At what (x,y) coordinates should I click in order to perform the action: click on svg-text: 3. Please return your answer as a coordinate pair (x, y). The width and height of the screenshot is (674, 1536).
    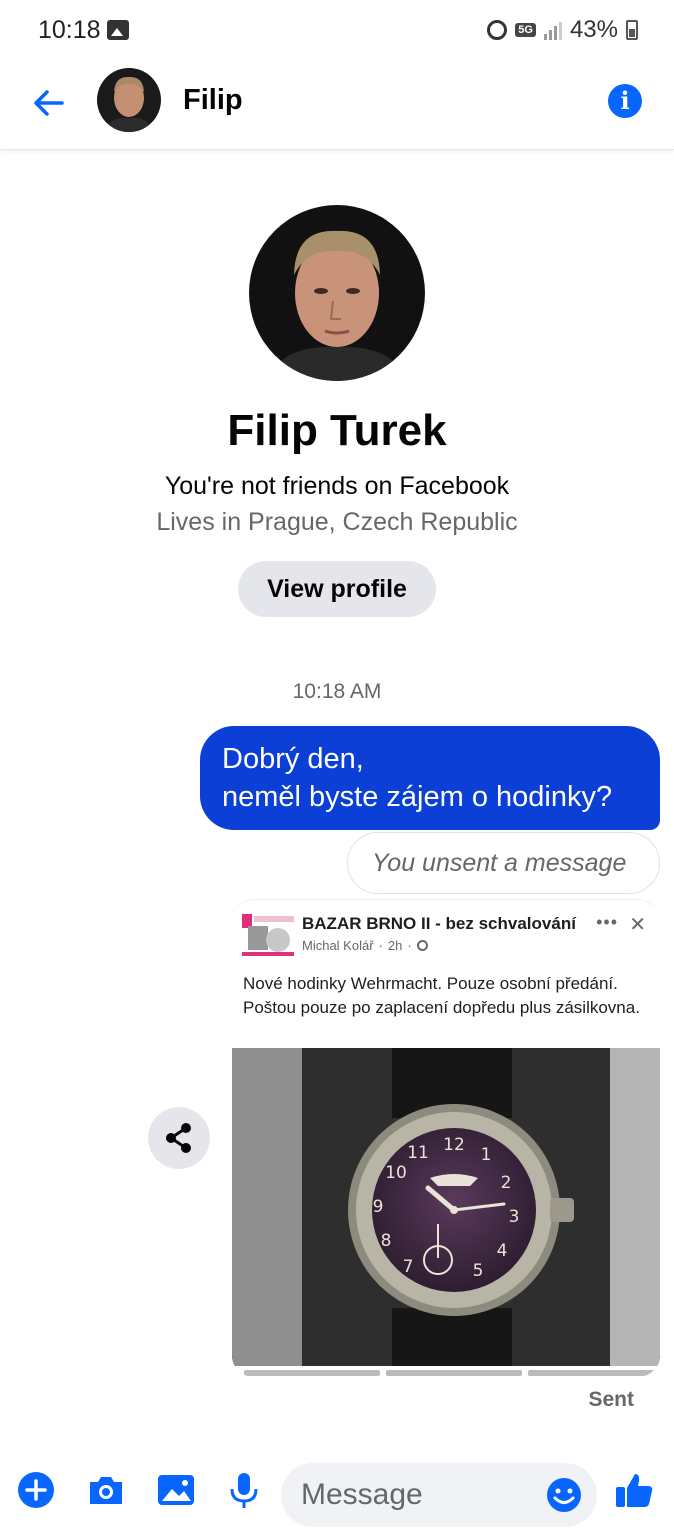
    Looking at the image, I should click on (514, 1217).